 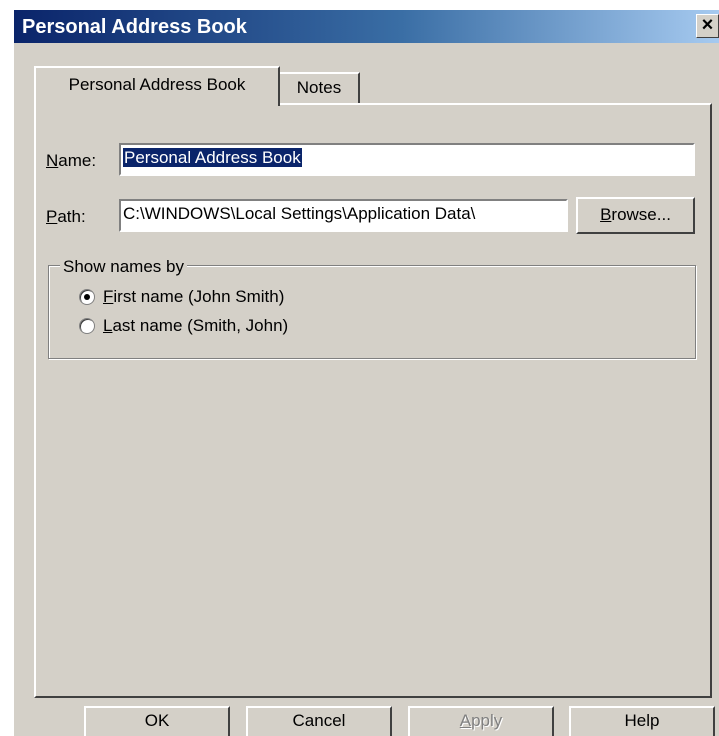 I want to click on name-field-value: Personal Address Book, so click(x=212, y=157).